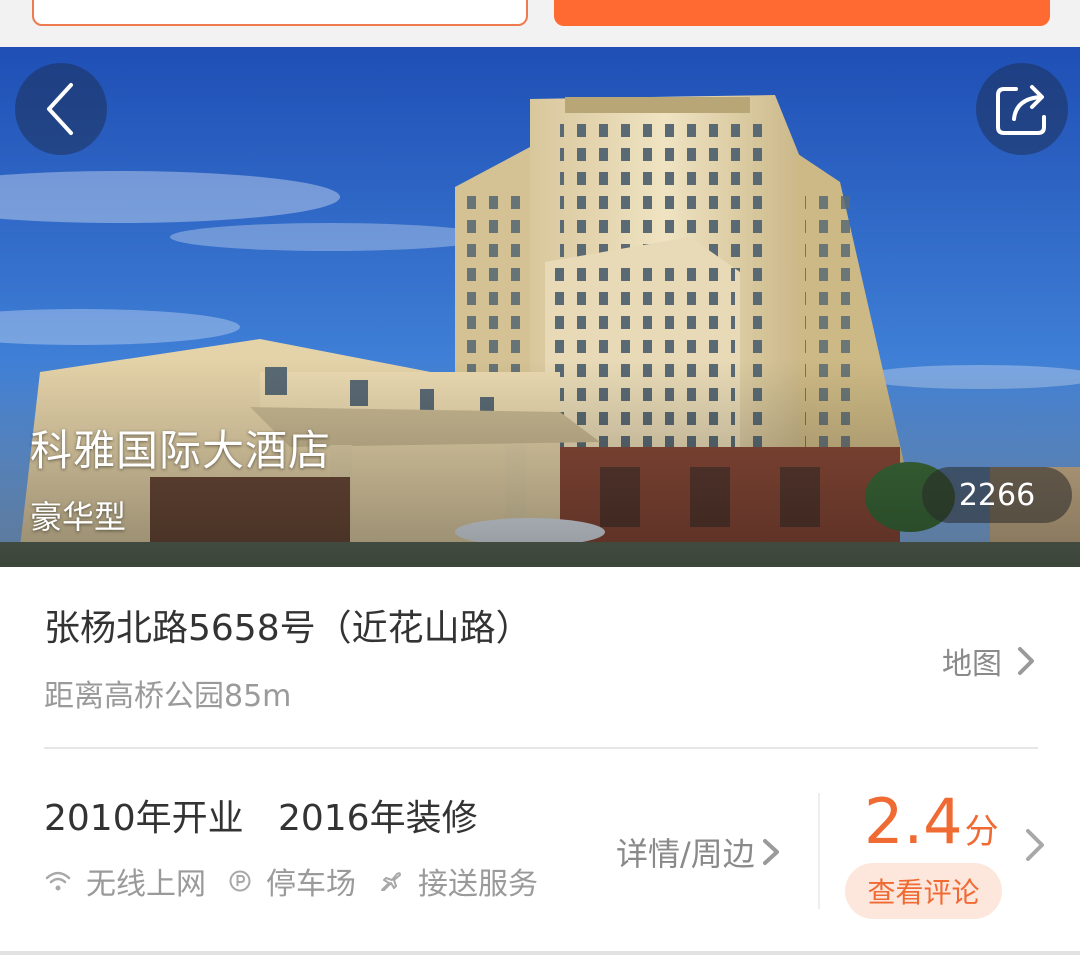 The height and width of the screenshot is (955, 1080). Describe the element at coordinates (802, 13) in the screenshot. I see `primary-action-button` at that location.